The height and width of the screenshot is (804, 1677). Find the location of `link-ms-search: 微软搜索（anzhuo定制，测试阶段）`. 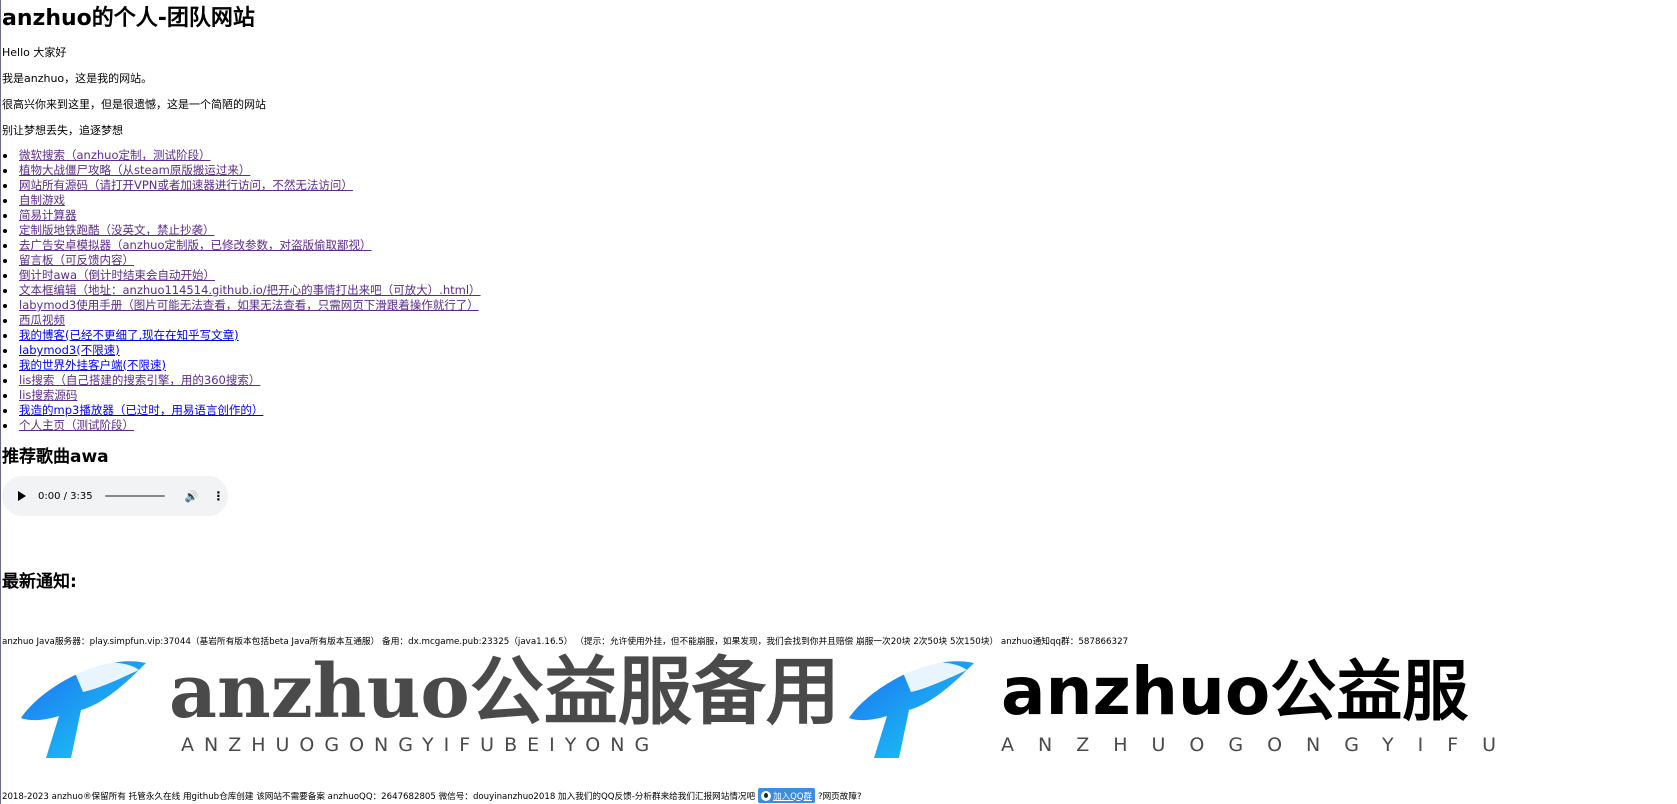

link-ms-search: 微软搜索（anzhuo定制，测试阶段） is located at coordinates (114, 155).